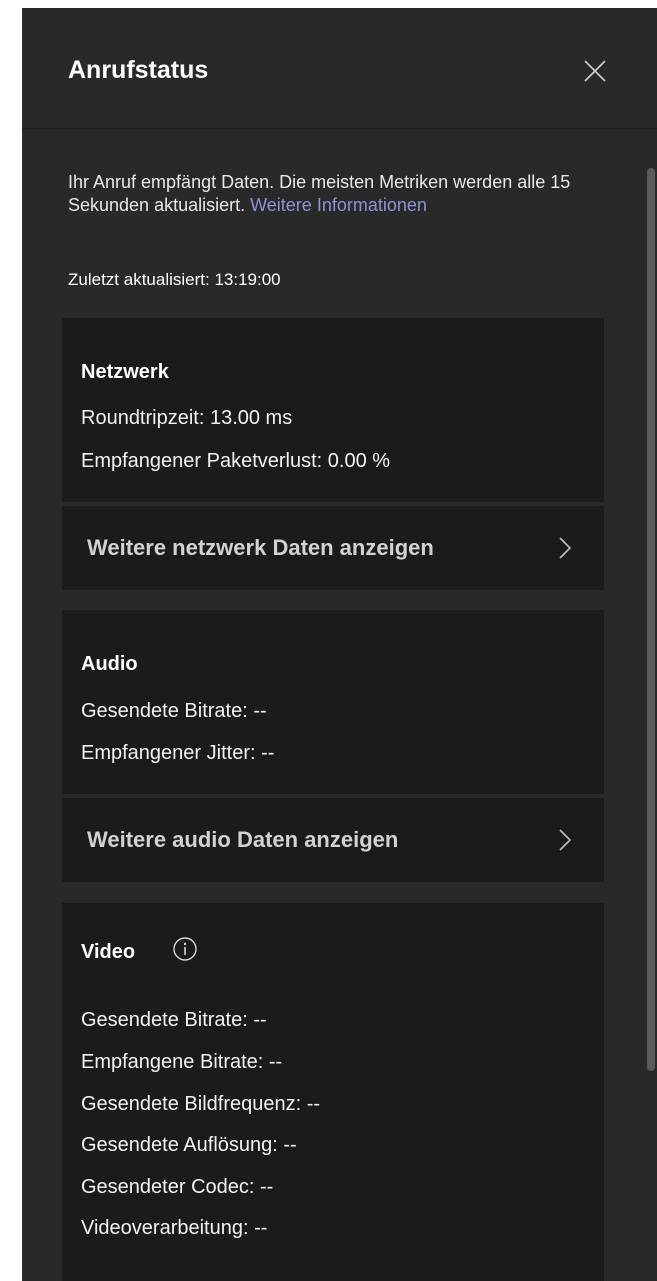 The width and height of the screenshot is (657, 1281). Describe the element at coordinates (108, 952) in the screenshot. I see `video-card-title: Video` at that location.